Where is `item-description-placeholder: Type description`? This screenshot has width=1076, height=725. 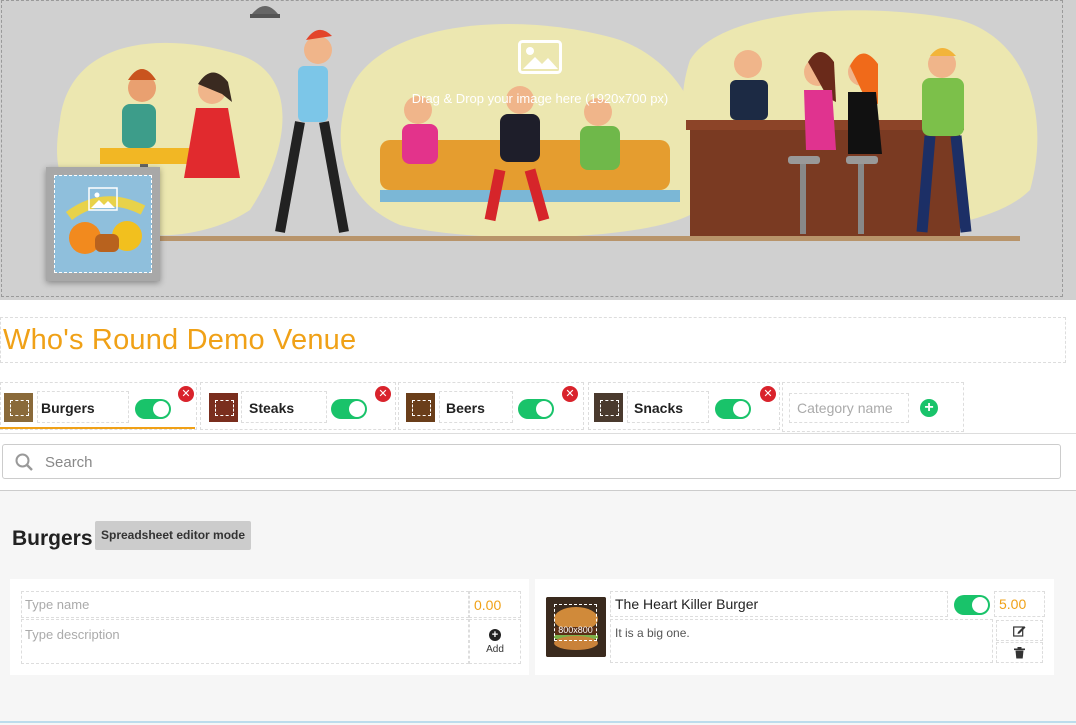
item-description-placeholder: Type description is located at coordinates (72, 634).